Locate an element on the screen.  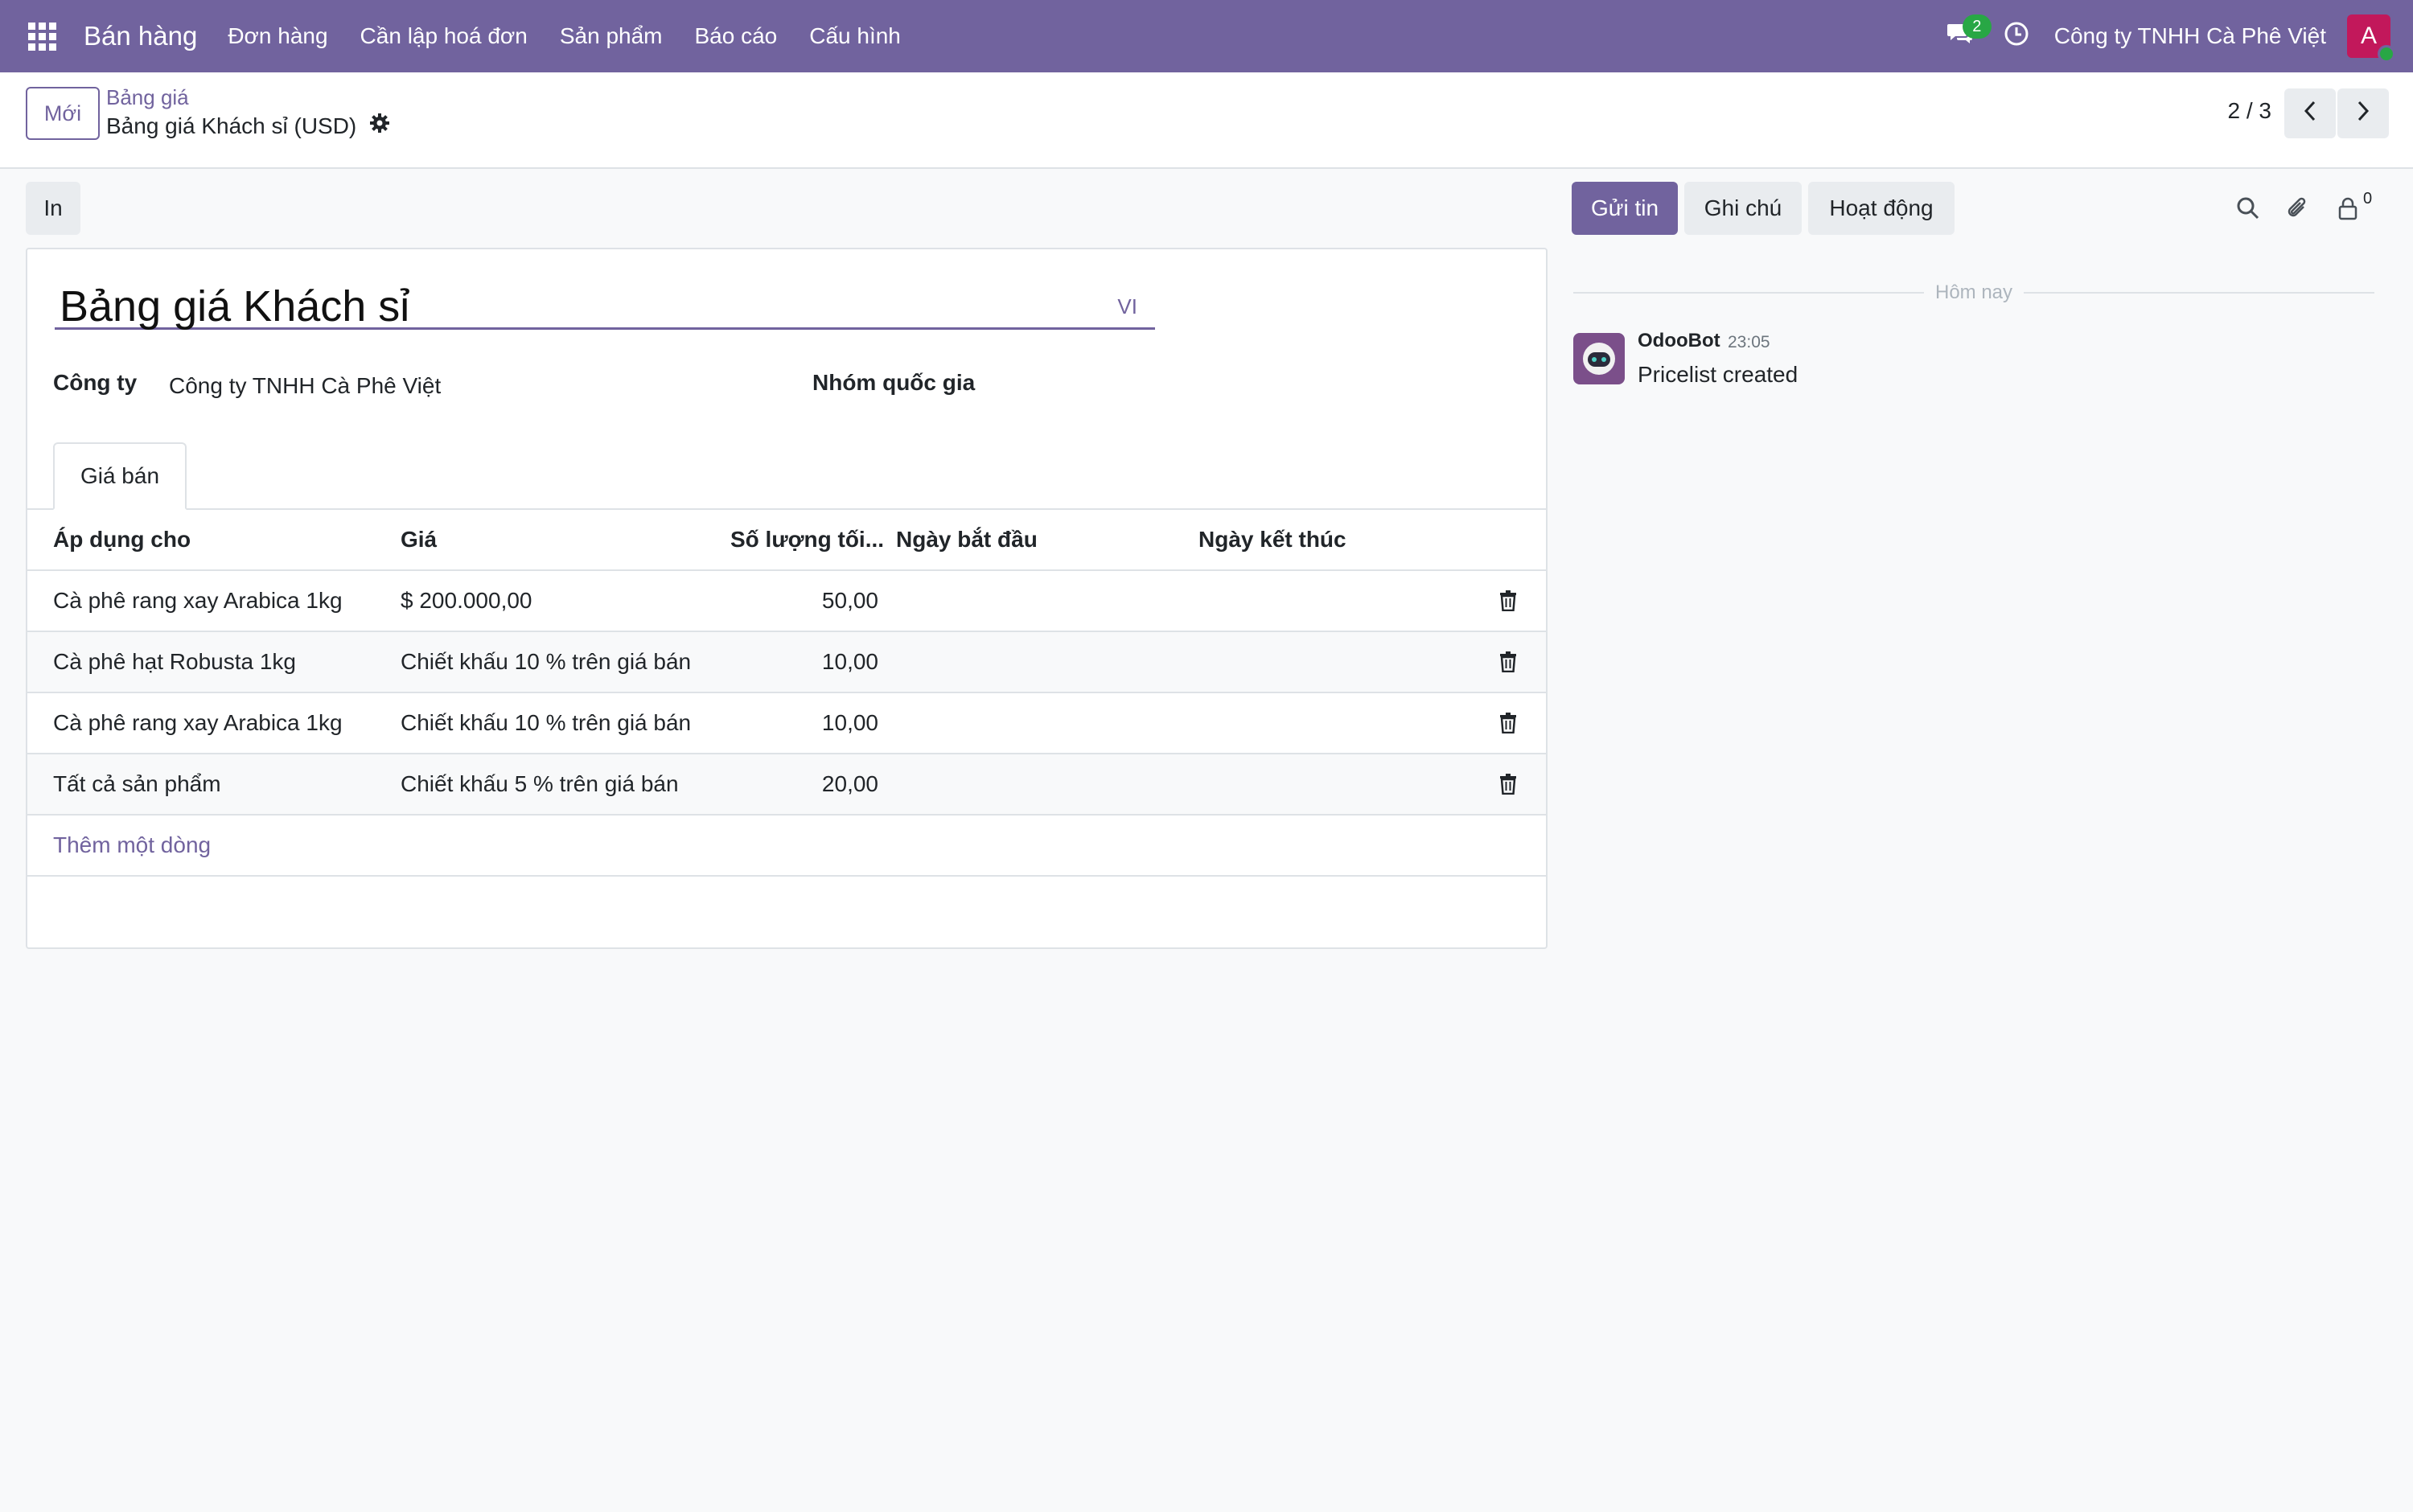
day-separator: Hôm nay is located at coordinates (1974, 293).